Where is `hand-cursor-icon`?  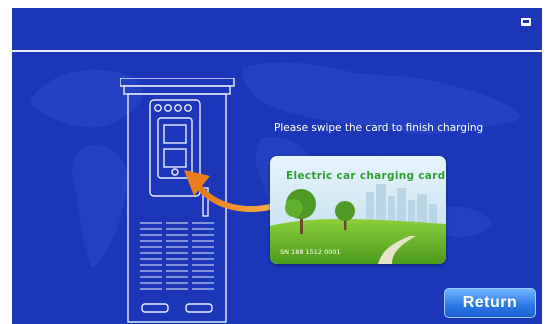 hand-cursor-icon is located at coordinates (526, 22).